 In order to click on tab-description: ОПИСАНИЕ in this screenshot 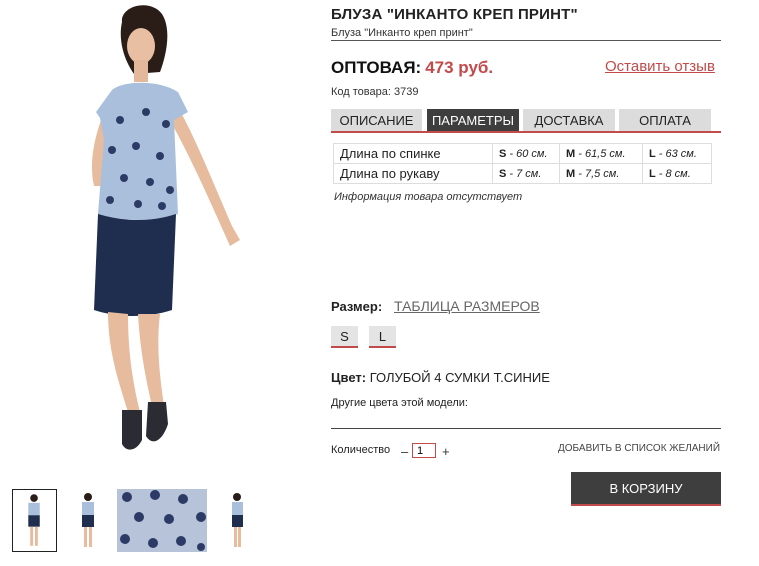, I will do `click(376, 120)`.